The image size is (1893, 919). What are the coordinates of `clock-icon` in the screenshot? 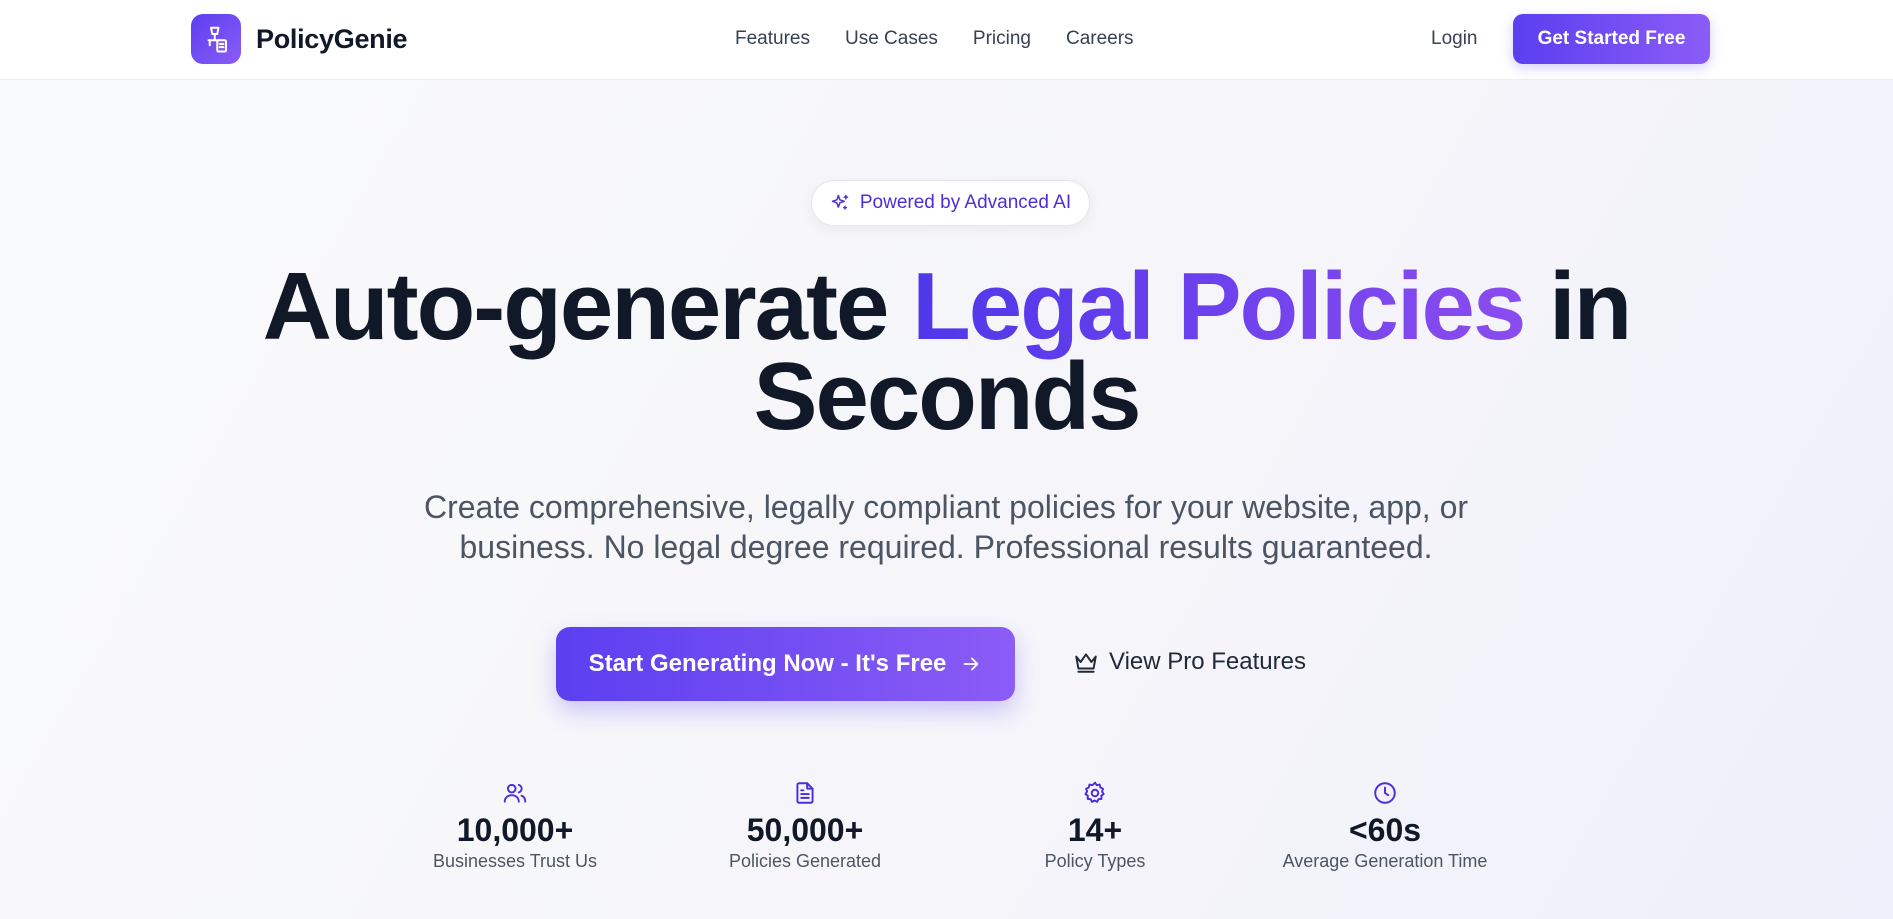 It's located at (1385, 793).